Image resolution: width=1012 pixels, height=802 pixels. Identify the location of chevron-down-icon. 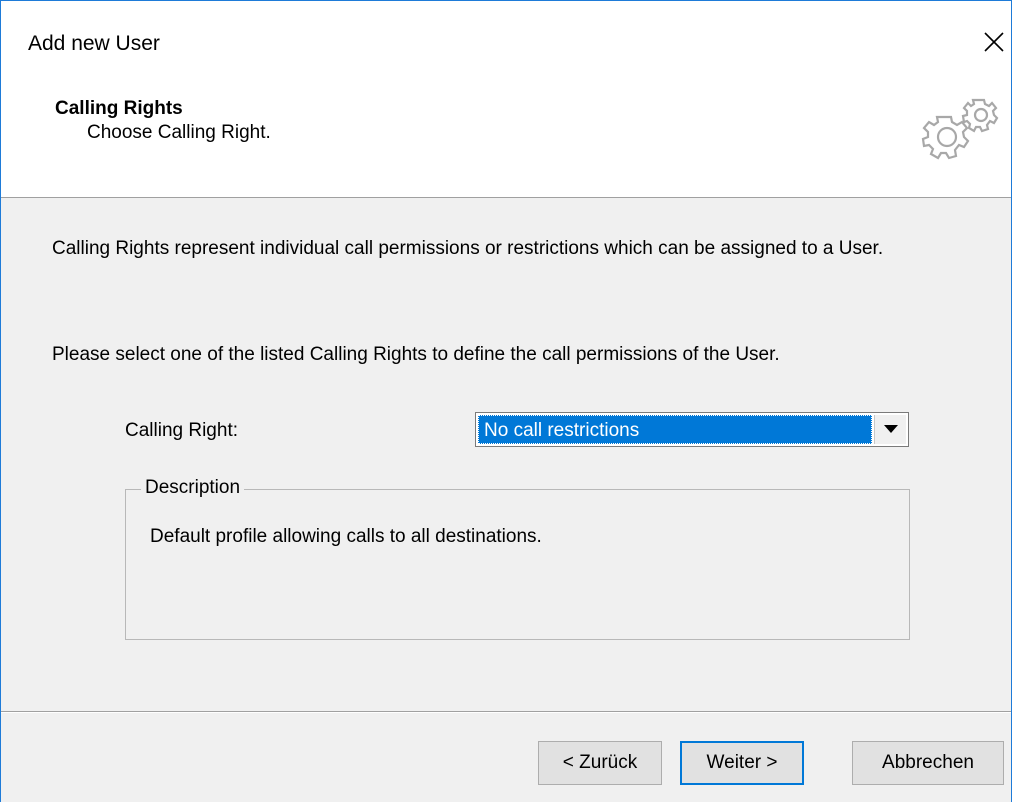
(891, 429).